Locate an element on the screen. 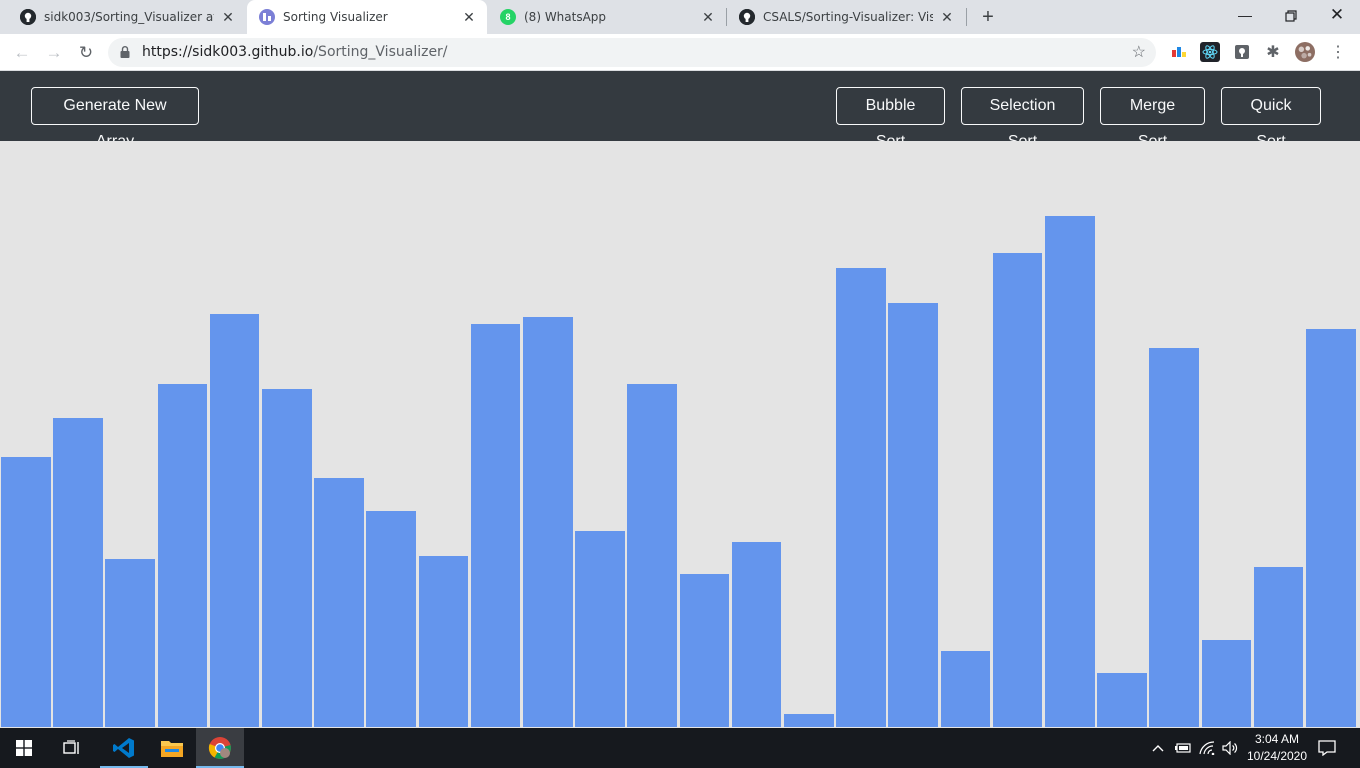 This screenshot has width=1360, height=768. tab-separator is located at coordinates (966, 17).